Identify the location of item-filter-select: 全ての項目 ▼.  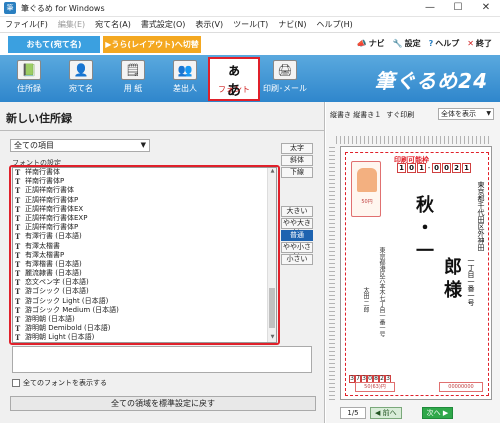
(80, 145).